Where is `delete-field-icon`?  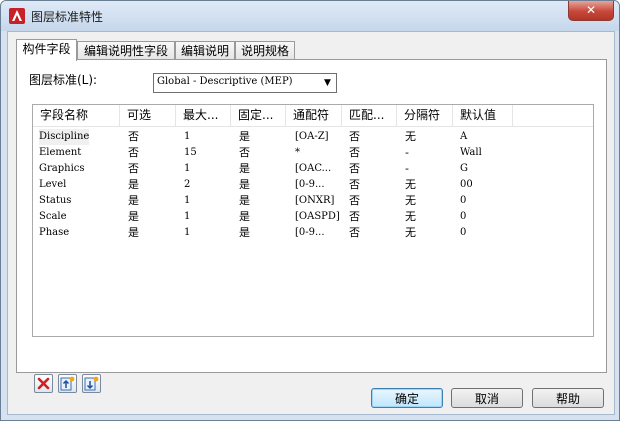
delete-field-icon is located at coordinates (43, 383).